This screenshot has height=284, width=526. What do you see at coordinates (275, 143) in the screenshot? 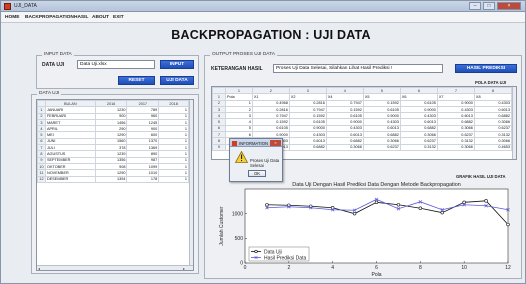
I see `dialog-close-button: ×` at bounding box center [275, 143].